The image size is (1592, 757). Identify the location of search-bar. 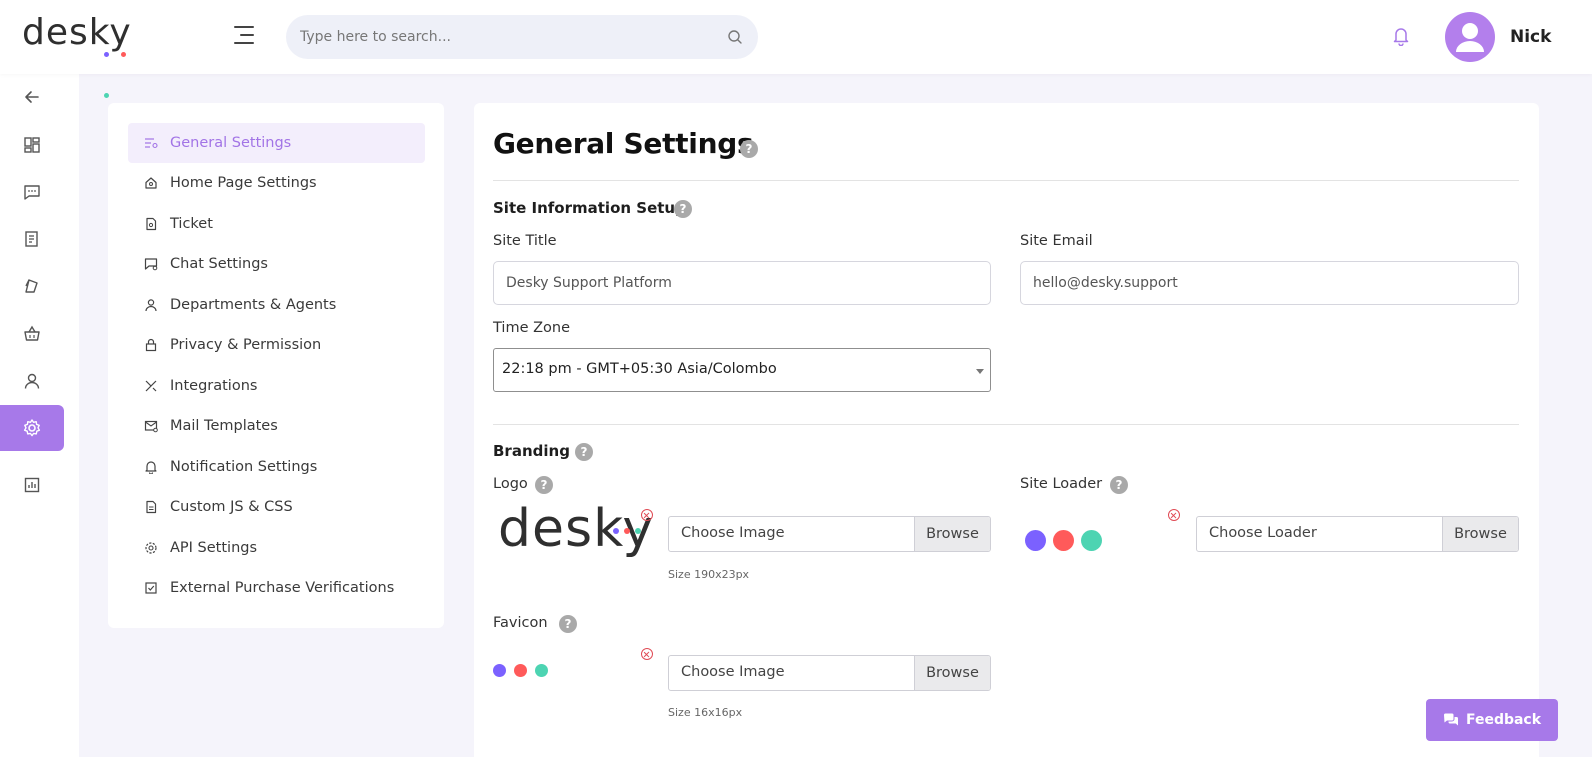
(522, 37).